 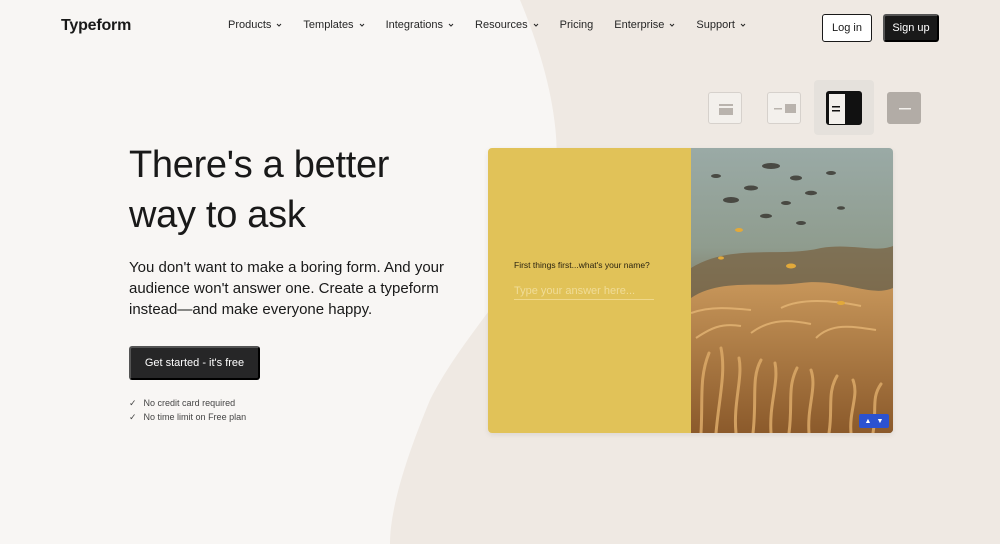 I want to click on coral-reef-image, so click(x=792, y=290).